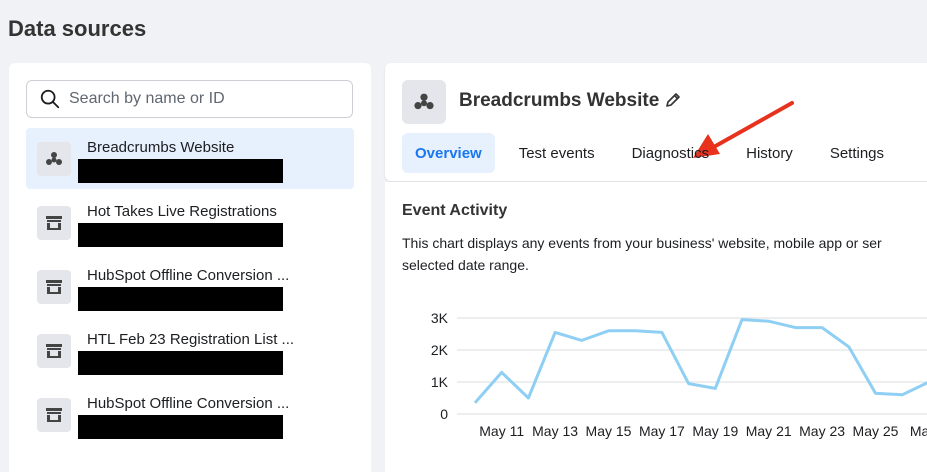 The image size is (927, 472). Describe the element at coordinates (700, 361) in the screenshot. I see `series-line` at that location.